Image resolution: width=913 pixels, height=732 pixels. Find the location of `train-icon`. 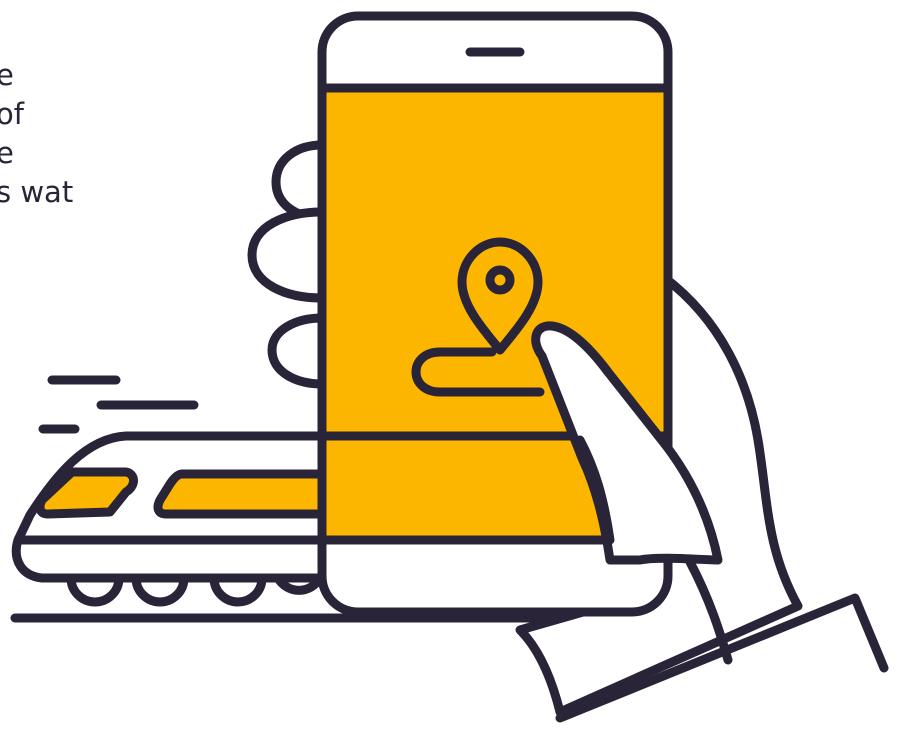

train-icon is located at coordinates (173, 507).